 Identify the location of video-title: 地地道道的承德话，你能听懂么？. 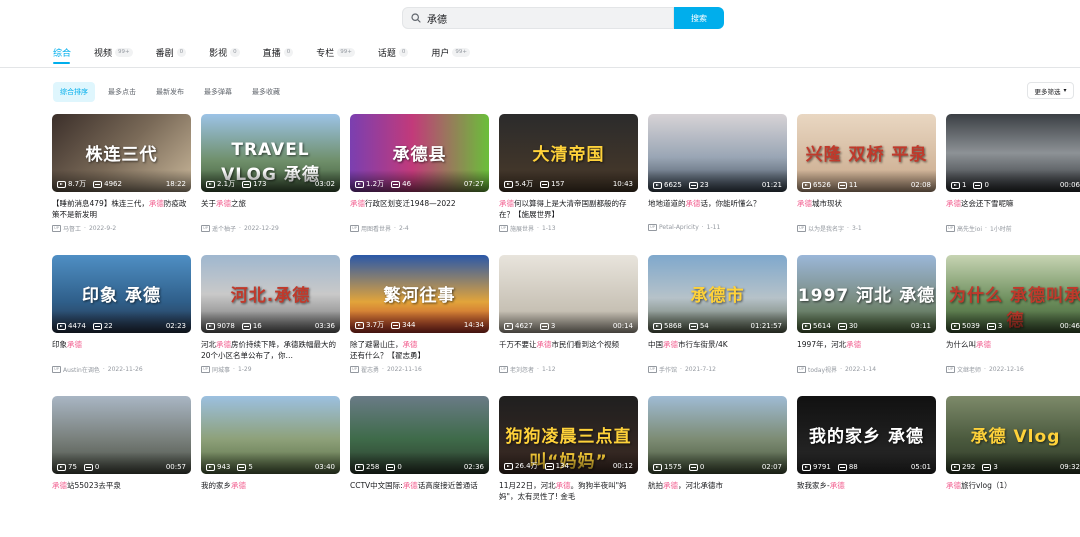
(717, 209).